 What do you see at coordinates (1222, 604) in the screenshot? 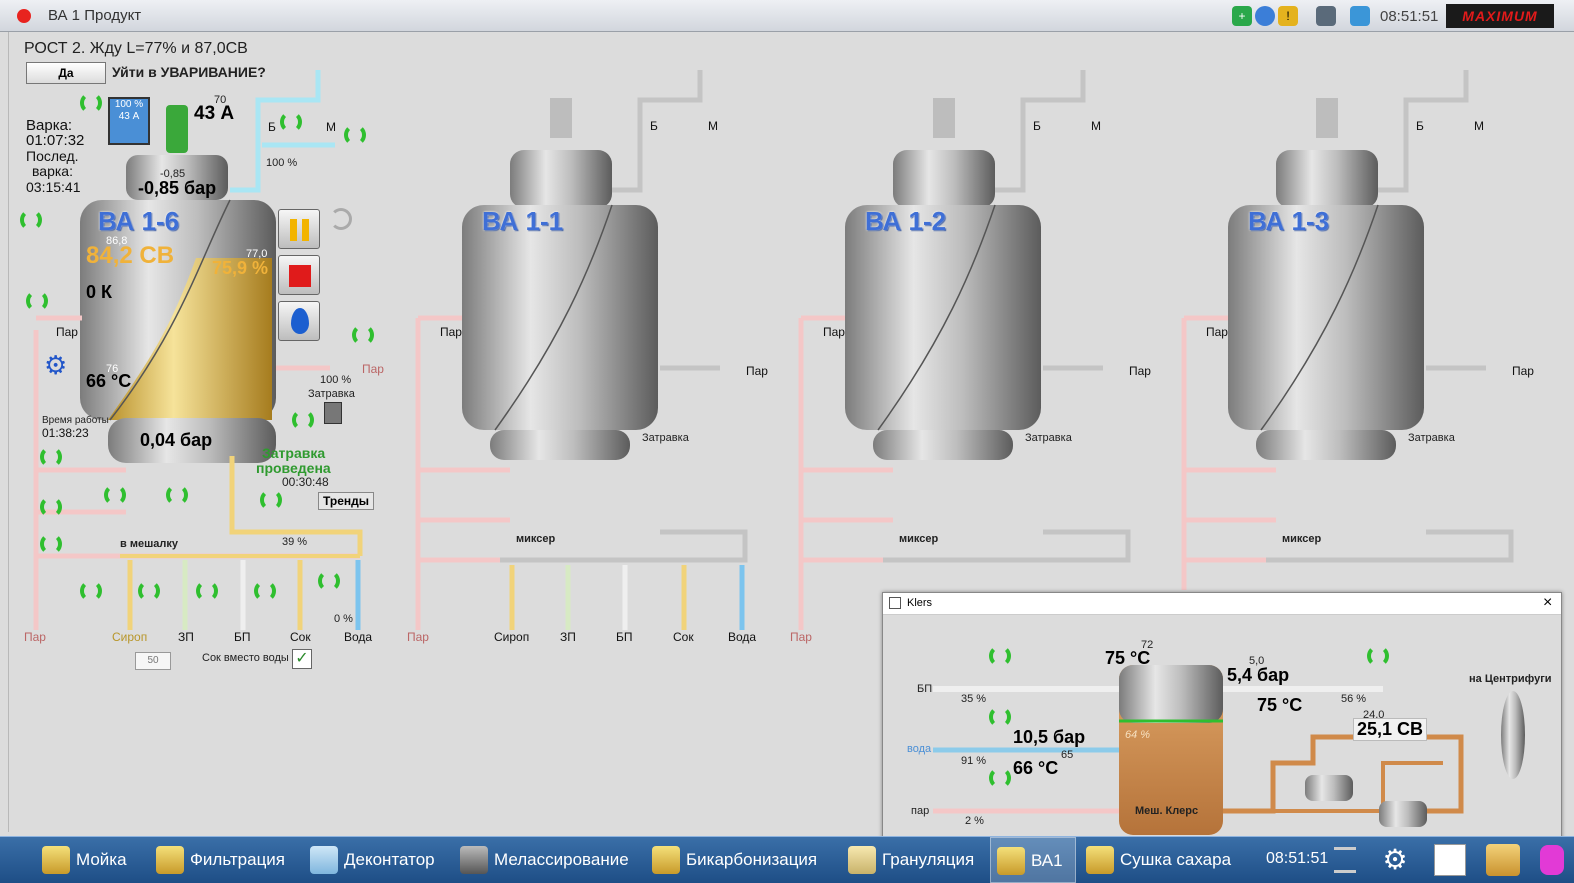
I see `klers-title-bar: Klers ×` at bounding box center [1222, 604].